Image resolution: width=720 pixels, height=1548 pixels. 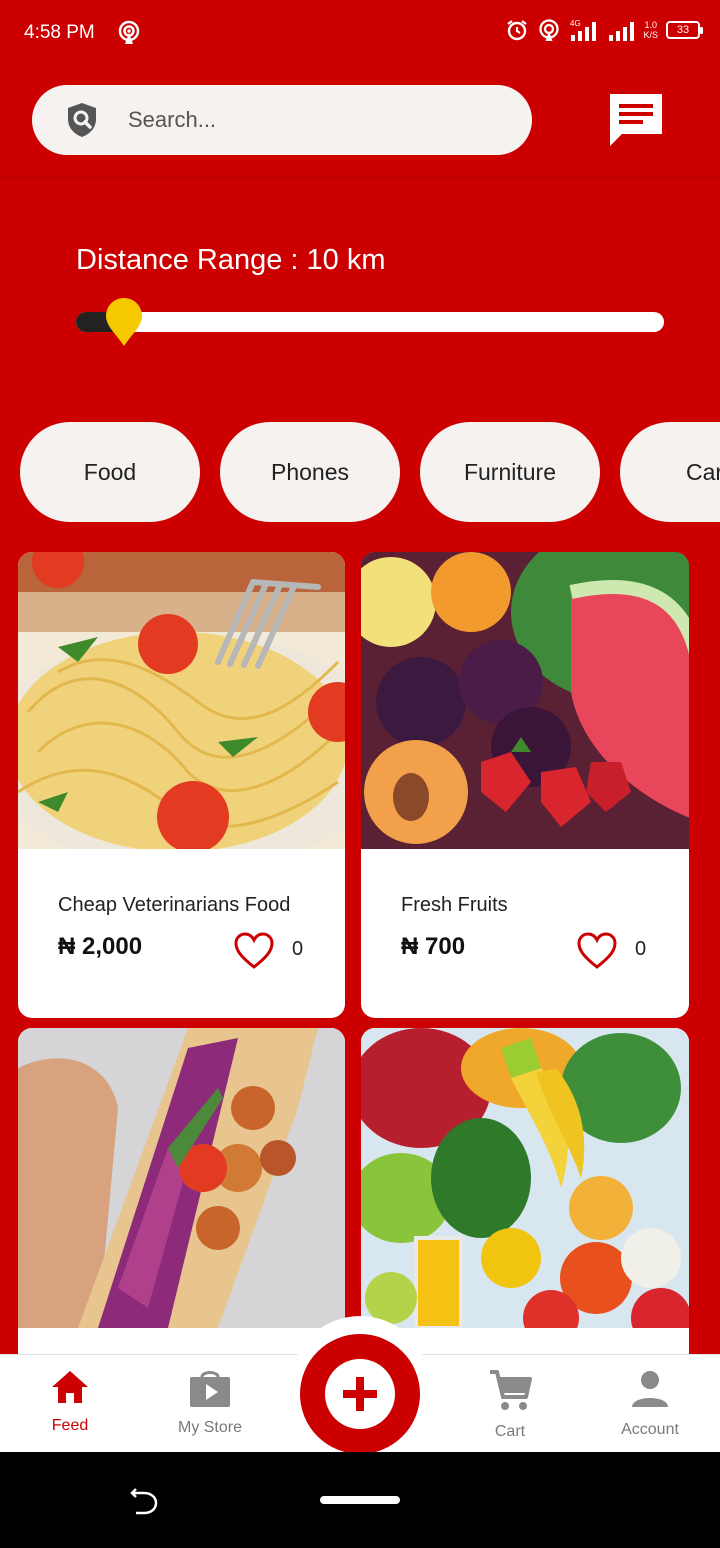 I want to click on search-bar, so click(x=282, y=120).